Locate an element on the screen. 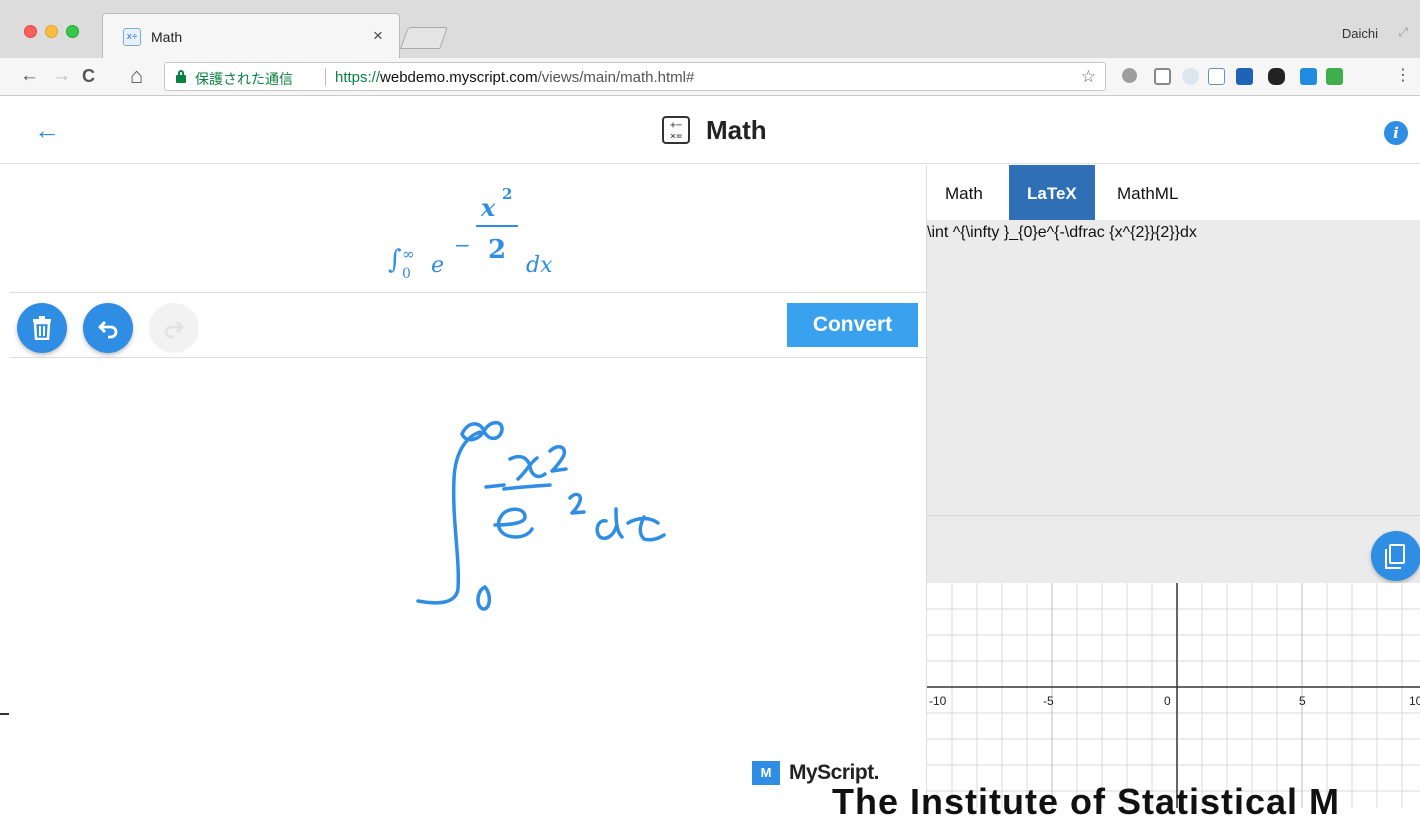 The width and height of the screenshot is (1420, 823). back-icon: ← is located at coordinates (29, 76).